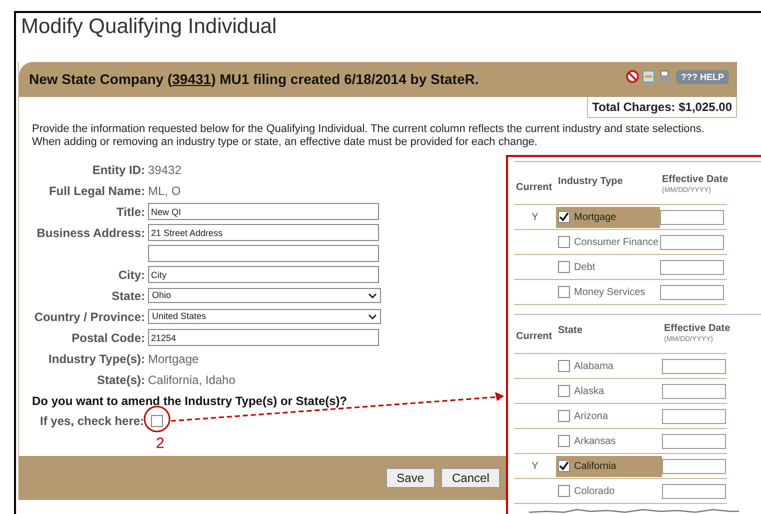 This screenshot has width=761, height=514. Describe the element at coordinates (410, 478) in the screenshot. I see `form-button: Save` at that location.